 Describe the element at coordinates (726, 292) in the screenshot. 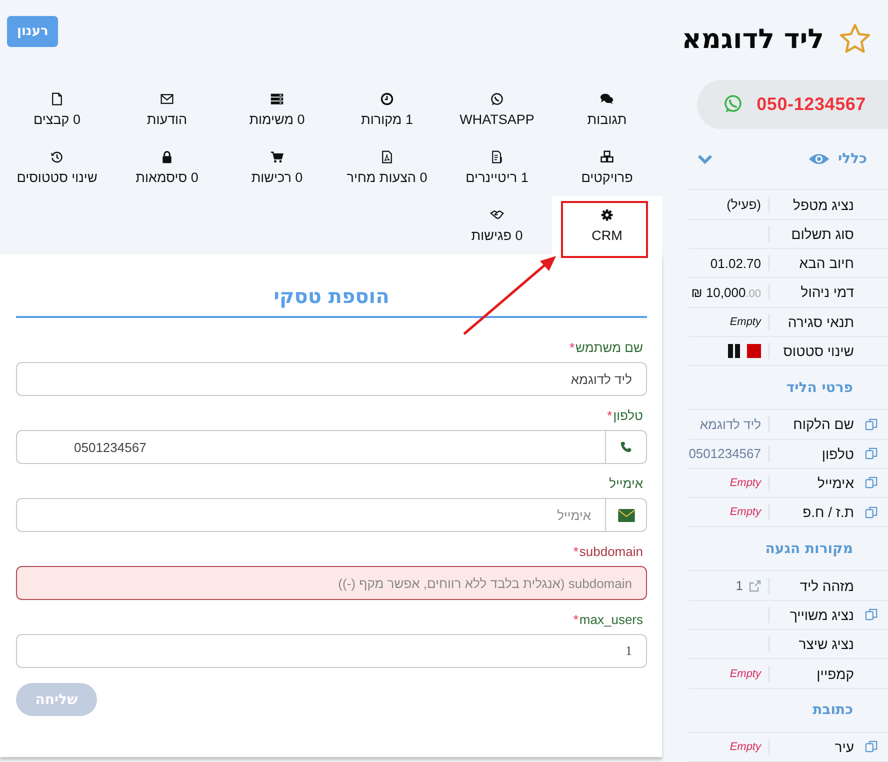

I see `amount-value: ₪ 10,000.00` at that location.